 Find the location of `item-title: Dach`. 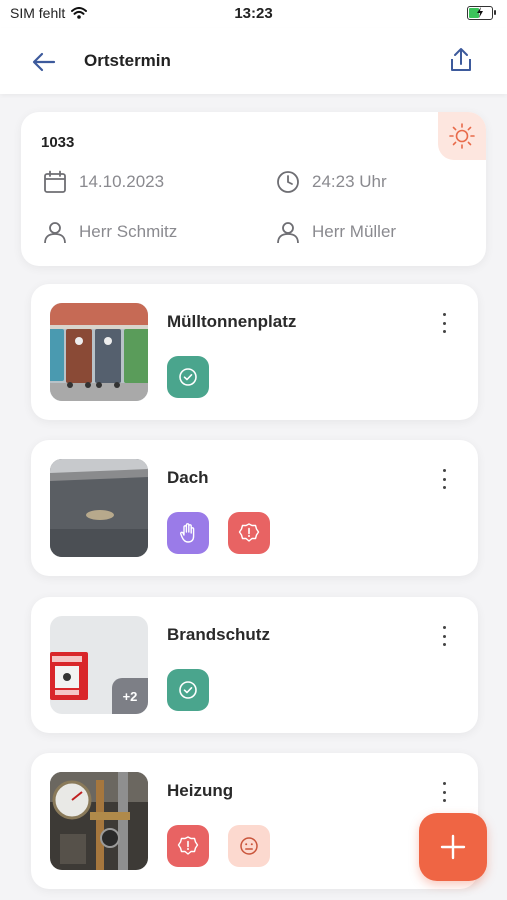

item-title: Dach is located at coordinates (188, 477).